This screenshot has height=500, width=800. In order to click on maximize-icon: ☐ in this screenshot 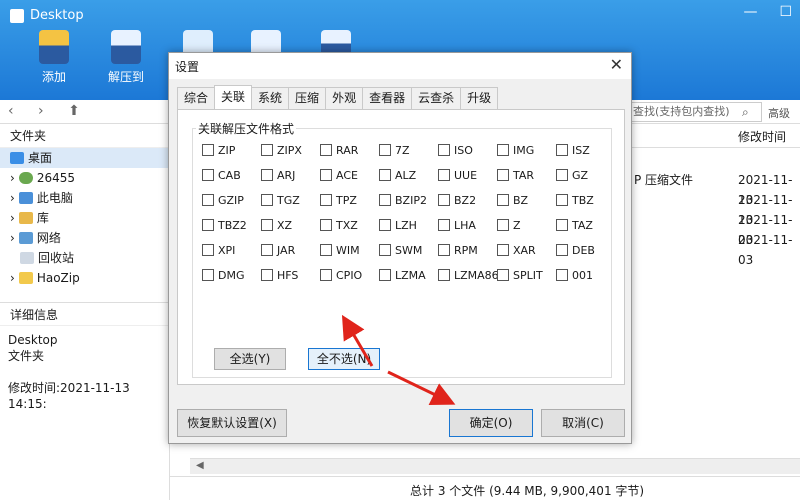, I will do `click(785, 12)`.